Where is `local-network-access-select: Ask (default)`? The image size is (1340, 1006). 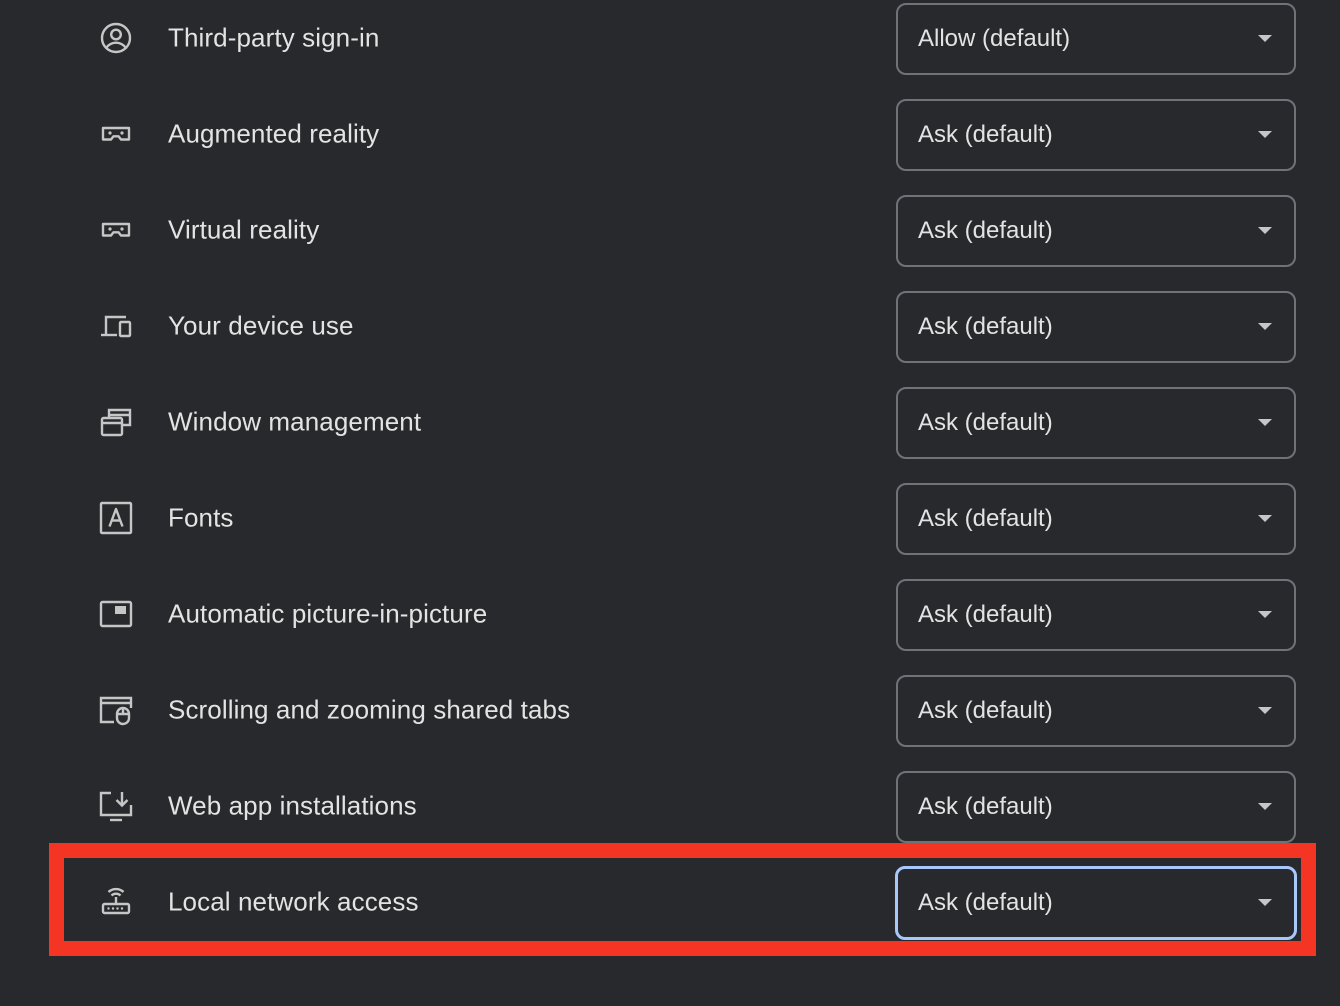
local-network-access-select: Ask (default) is located at coordinates (1096, 903).